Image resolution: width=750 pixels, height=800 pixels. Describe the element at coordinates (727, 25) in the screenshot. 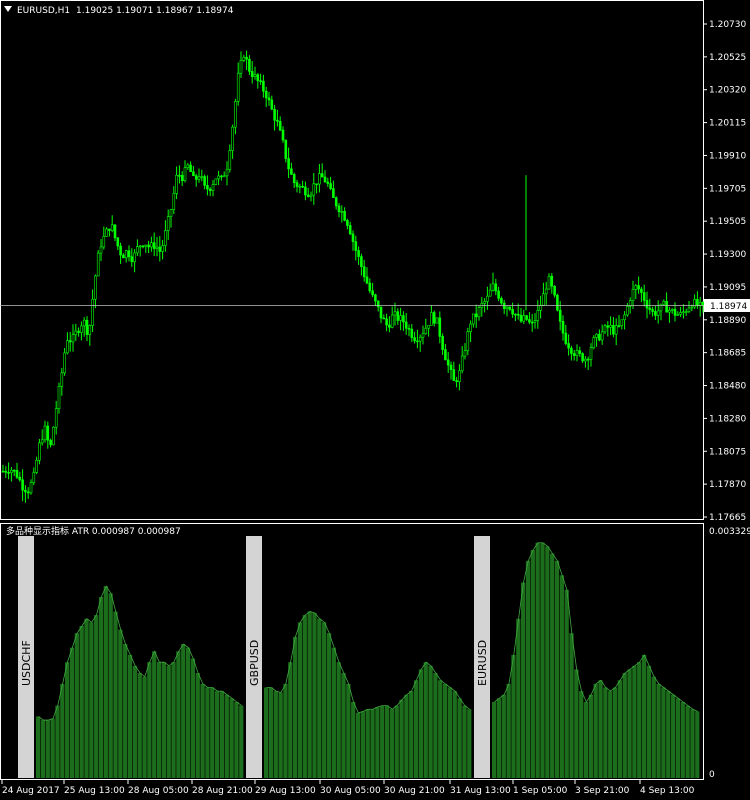

I see `price-tick-label: 1.20730` at that location.